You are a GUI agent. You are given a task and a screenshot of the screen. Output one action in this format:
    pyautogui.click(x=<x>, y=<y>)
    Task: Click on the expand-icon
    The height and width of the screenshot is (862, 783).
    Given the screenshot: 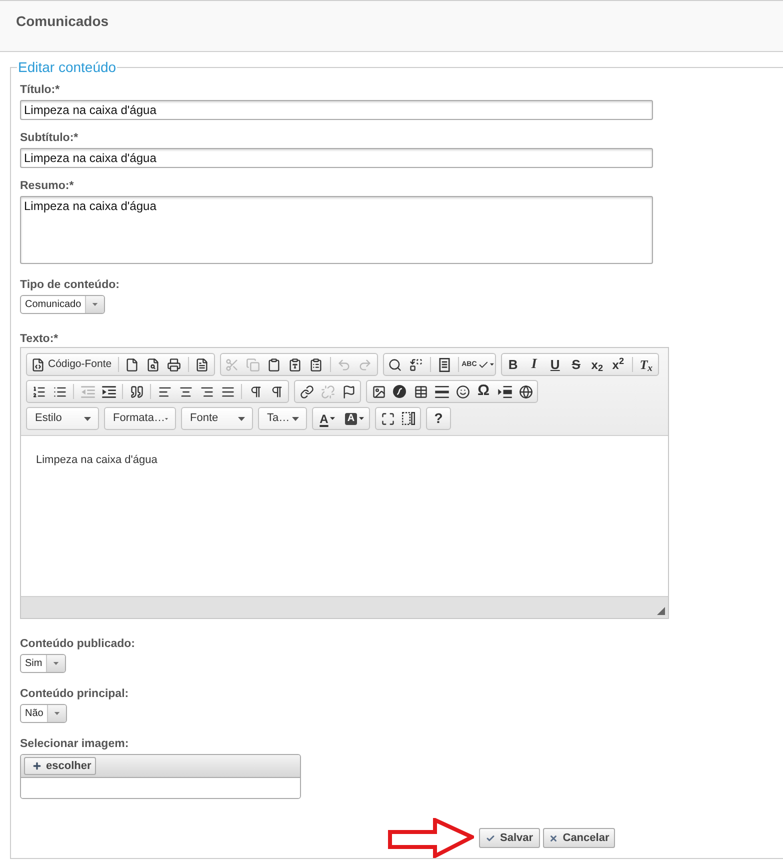 What is the action you would take?
    pyautogui.click(x=387, y=419)
    